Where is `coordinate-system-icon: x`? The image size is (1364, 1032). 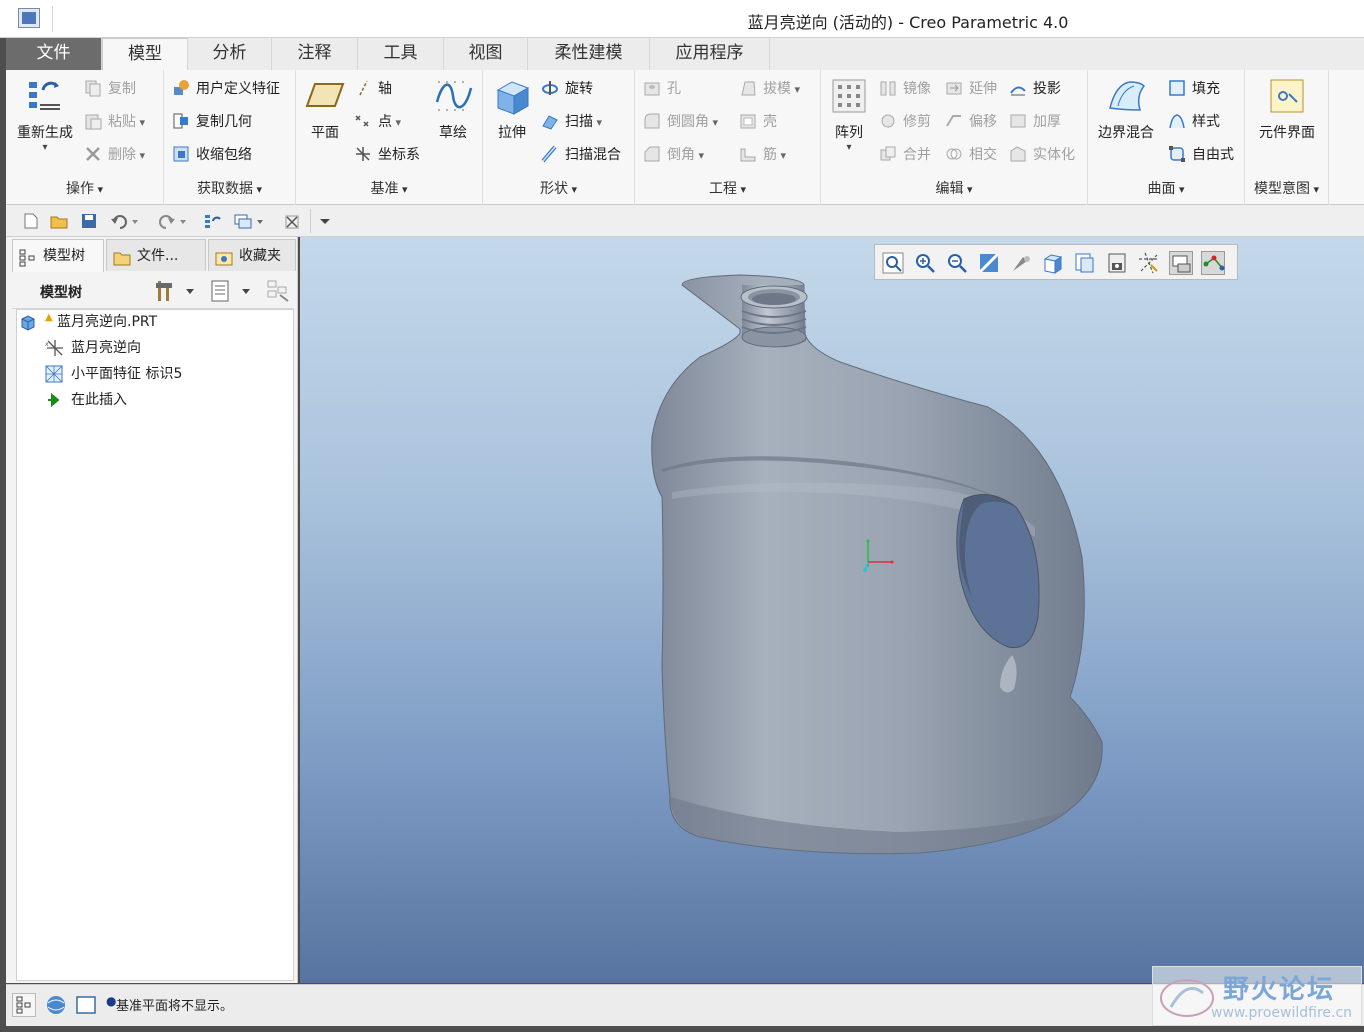 coordinate-system-icon: x is located at coordinates (54, 348).